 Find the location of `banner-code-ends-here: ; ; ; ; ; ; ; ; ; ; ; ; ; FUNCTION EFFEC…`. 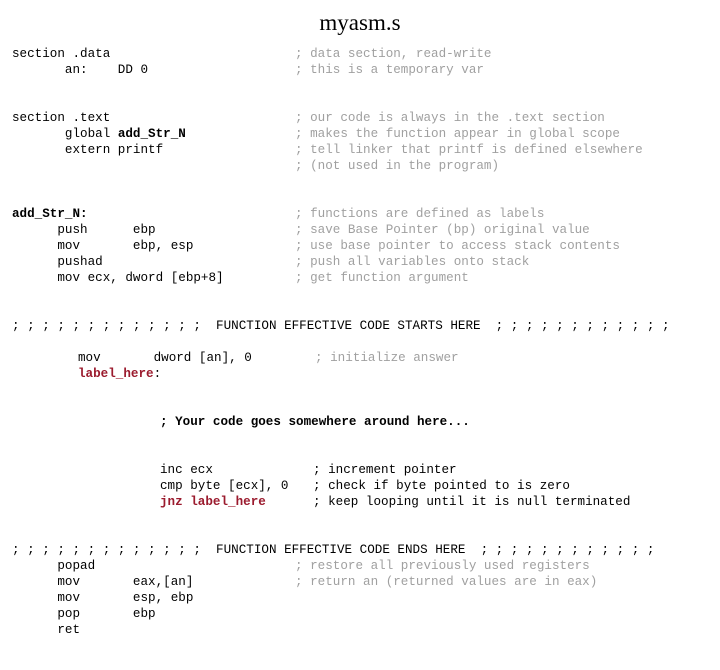

banner-code-ends-here: ; ; ; ; ; ; ; ; ; ; ; ; ; FUNCTION EFFEC… is located at coordinates (333, 550).